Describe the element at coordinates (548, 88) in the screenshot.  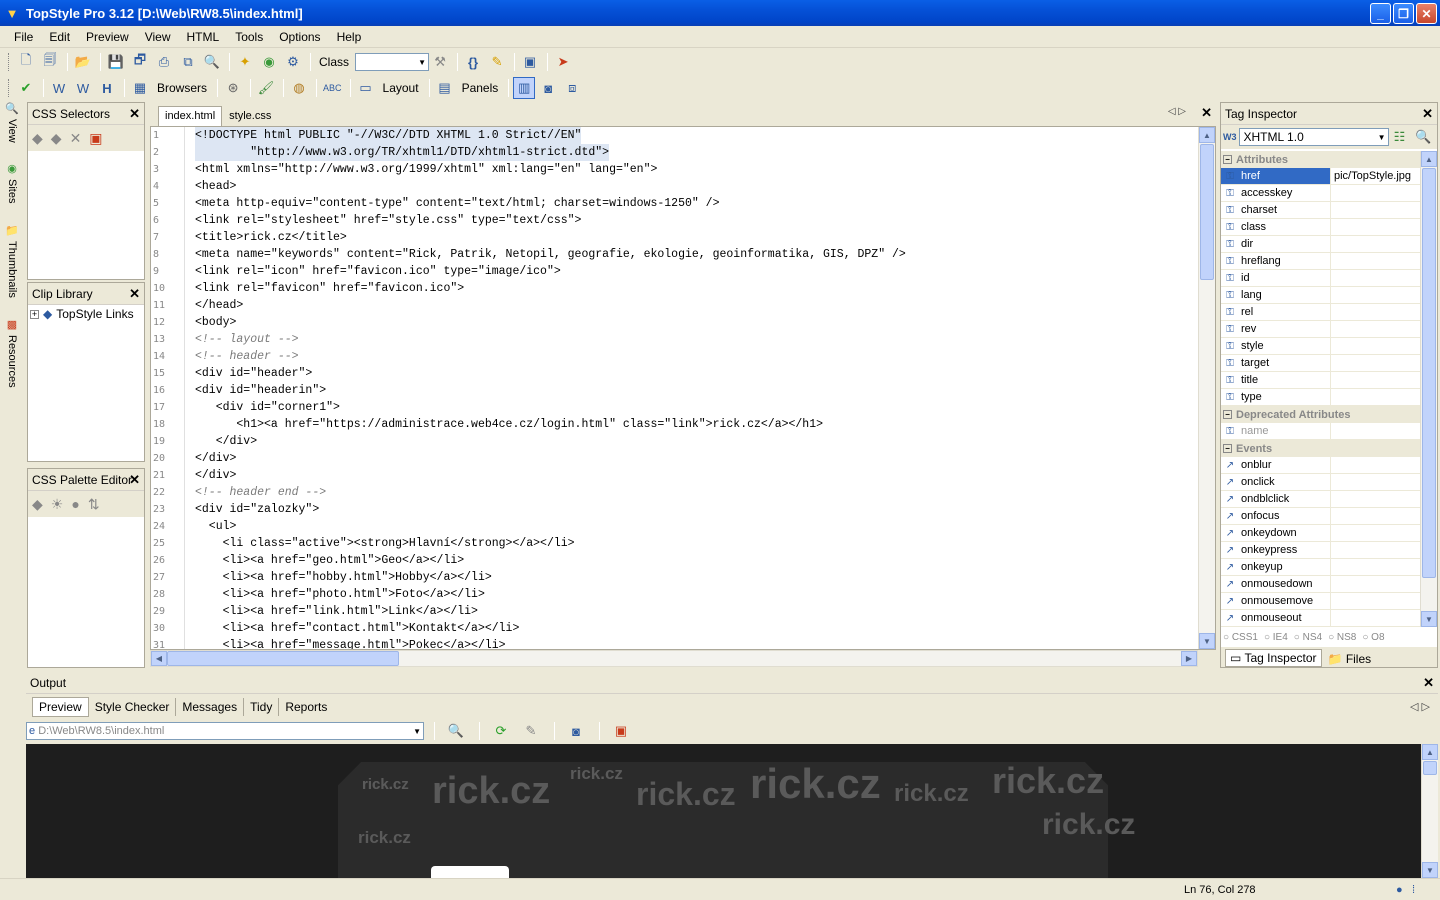
I see `preview-view-icon: ◙` at that location.